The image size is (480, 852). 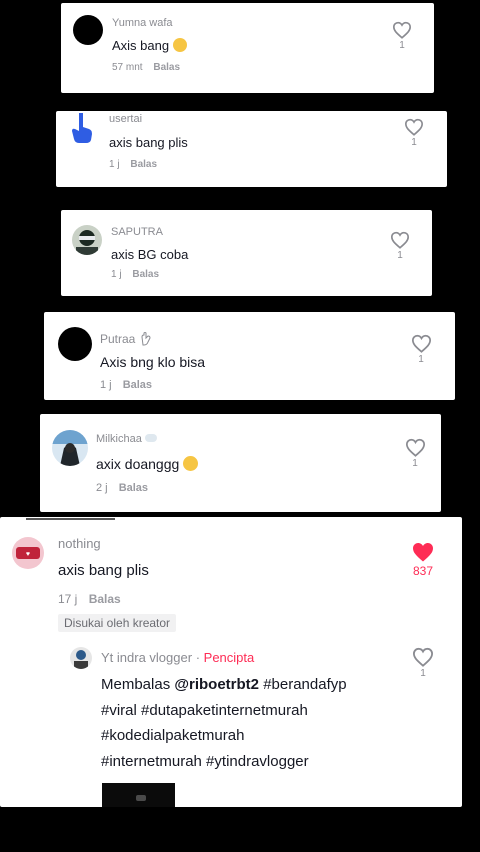 I want to click on comment-time: 57 mnt, so click(x=127, y=67).